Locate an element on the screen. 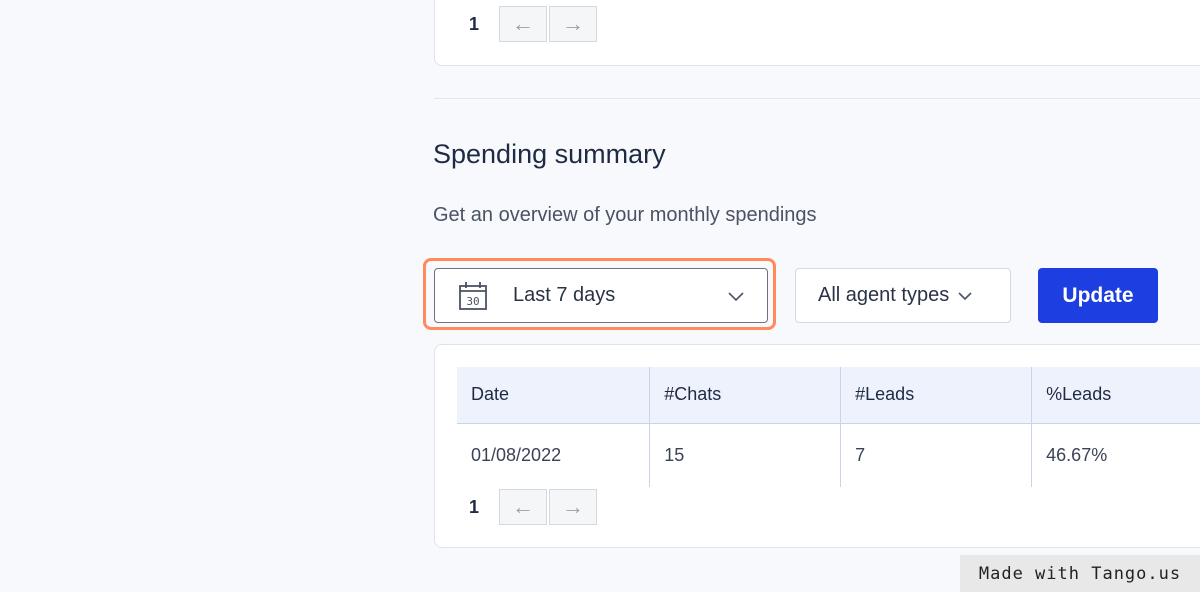 The image size is (1200, 592). column-header-leads: #Leads is located at coordinates (936, 395).